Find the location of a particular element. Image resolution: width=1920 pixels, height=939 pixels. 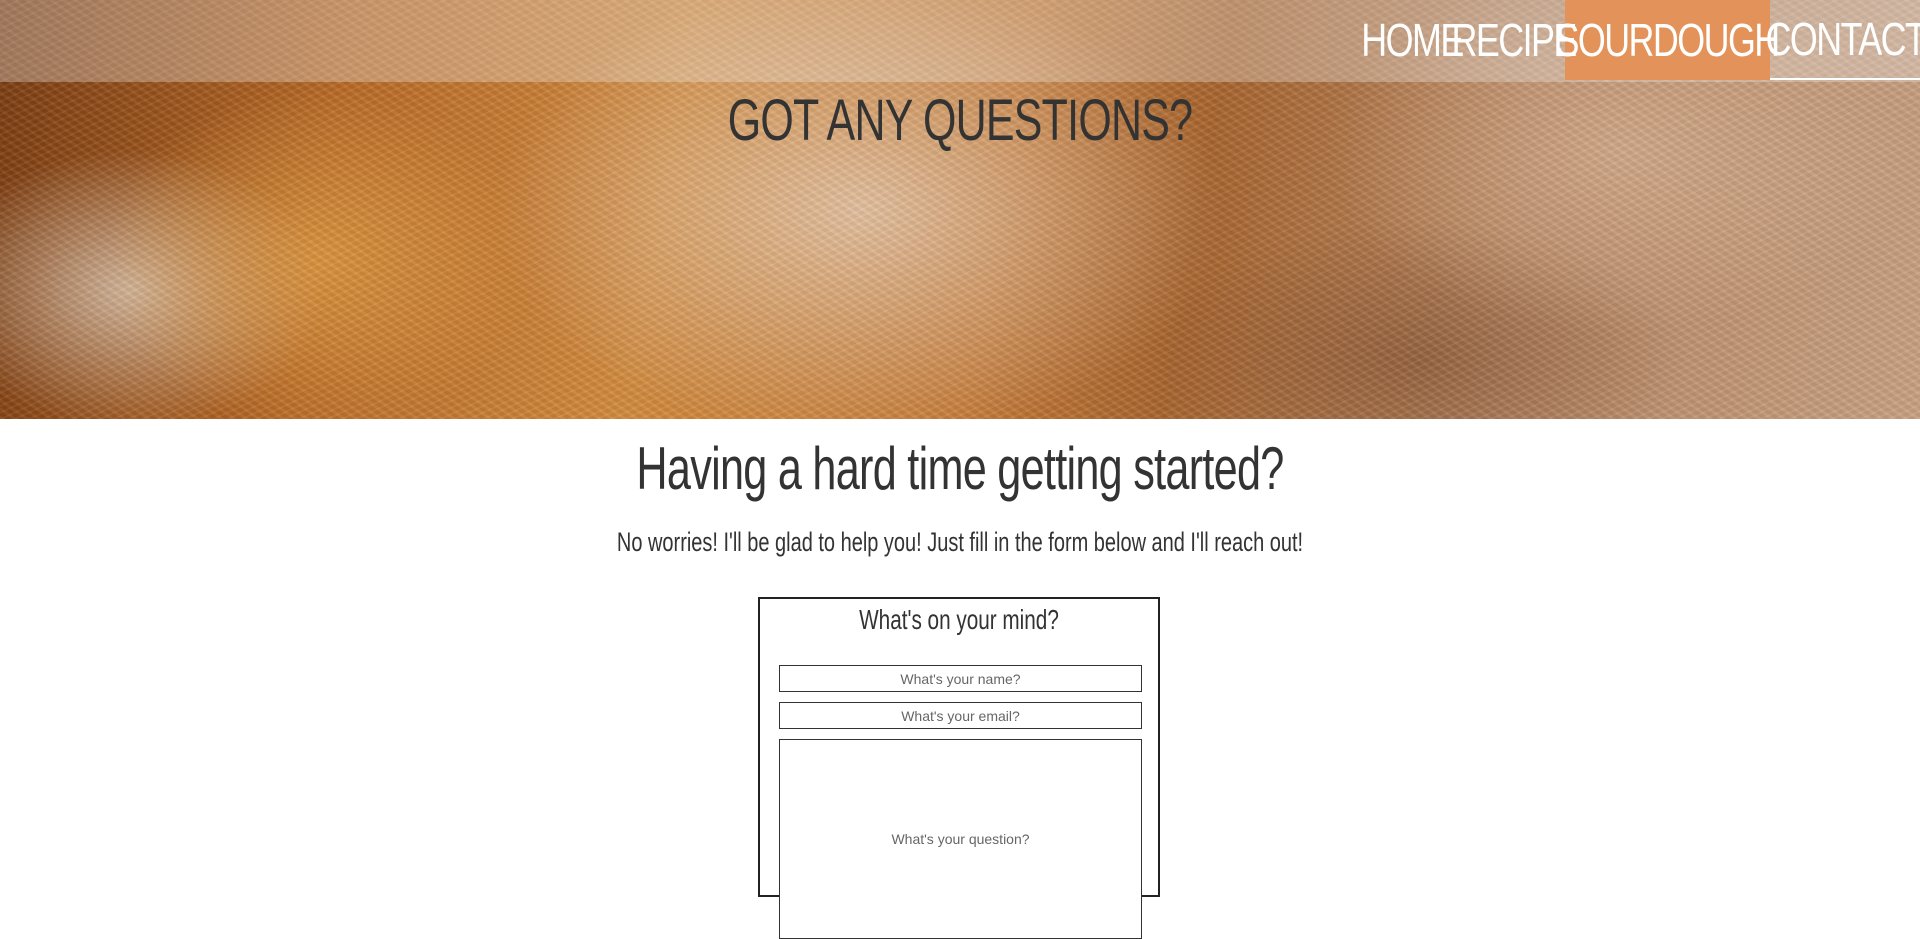

question-textarea is located at coordinates (960, 839).